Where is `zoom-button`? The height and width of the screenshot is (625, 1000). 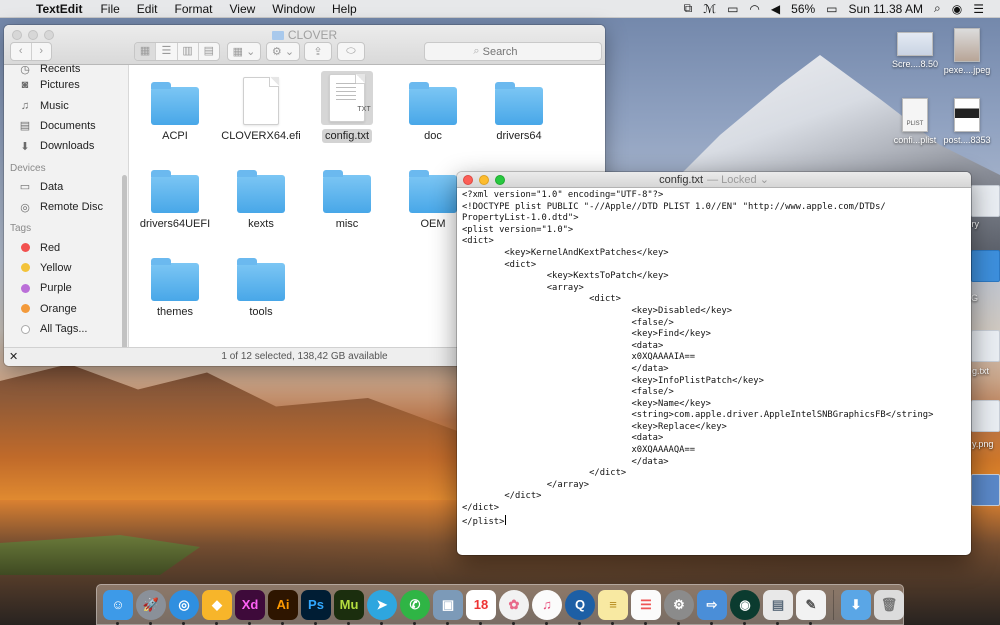
zoom-button is located at coordinates (500, 180).